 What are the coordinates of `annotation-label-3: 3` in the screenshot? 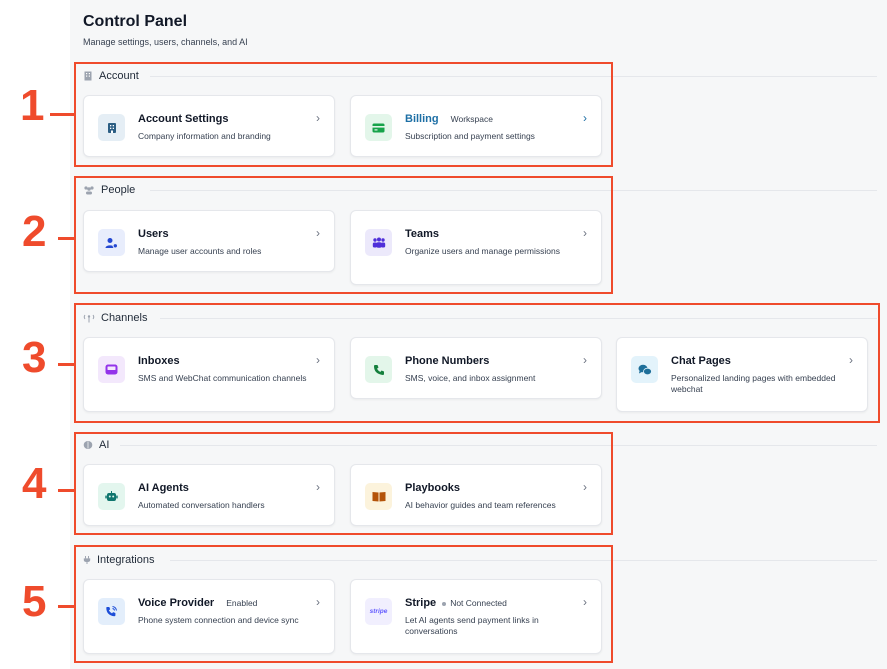 It's located at (34, 357).